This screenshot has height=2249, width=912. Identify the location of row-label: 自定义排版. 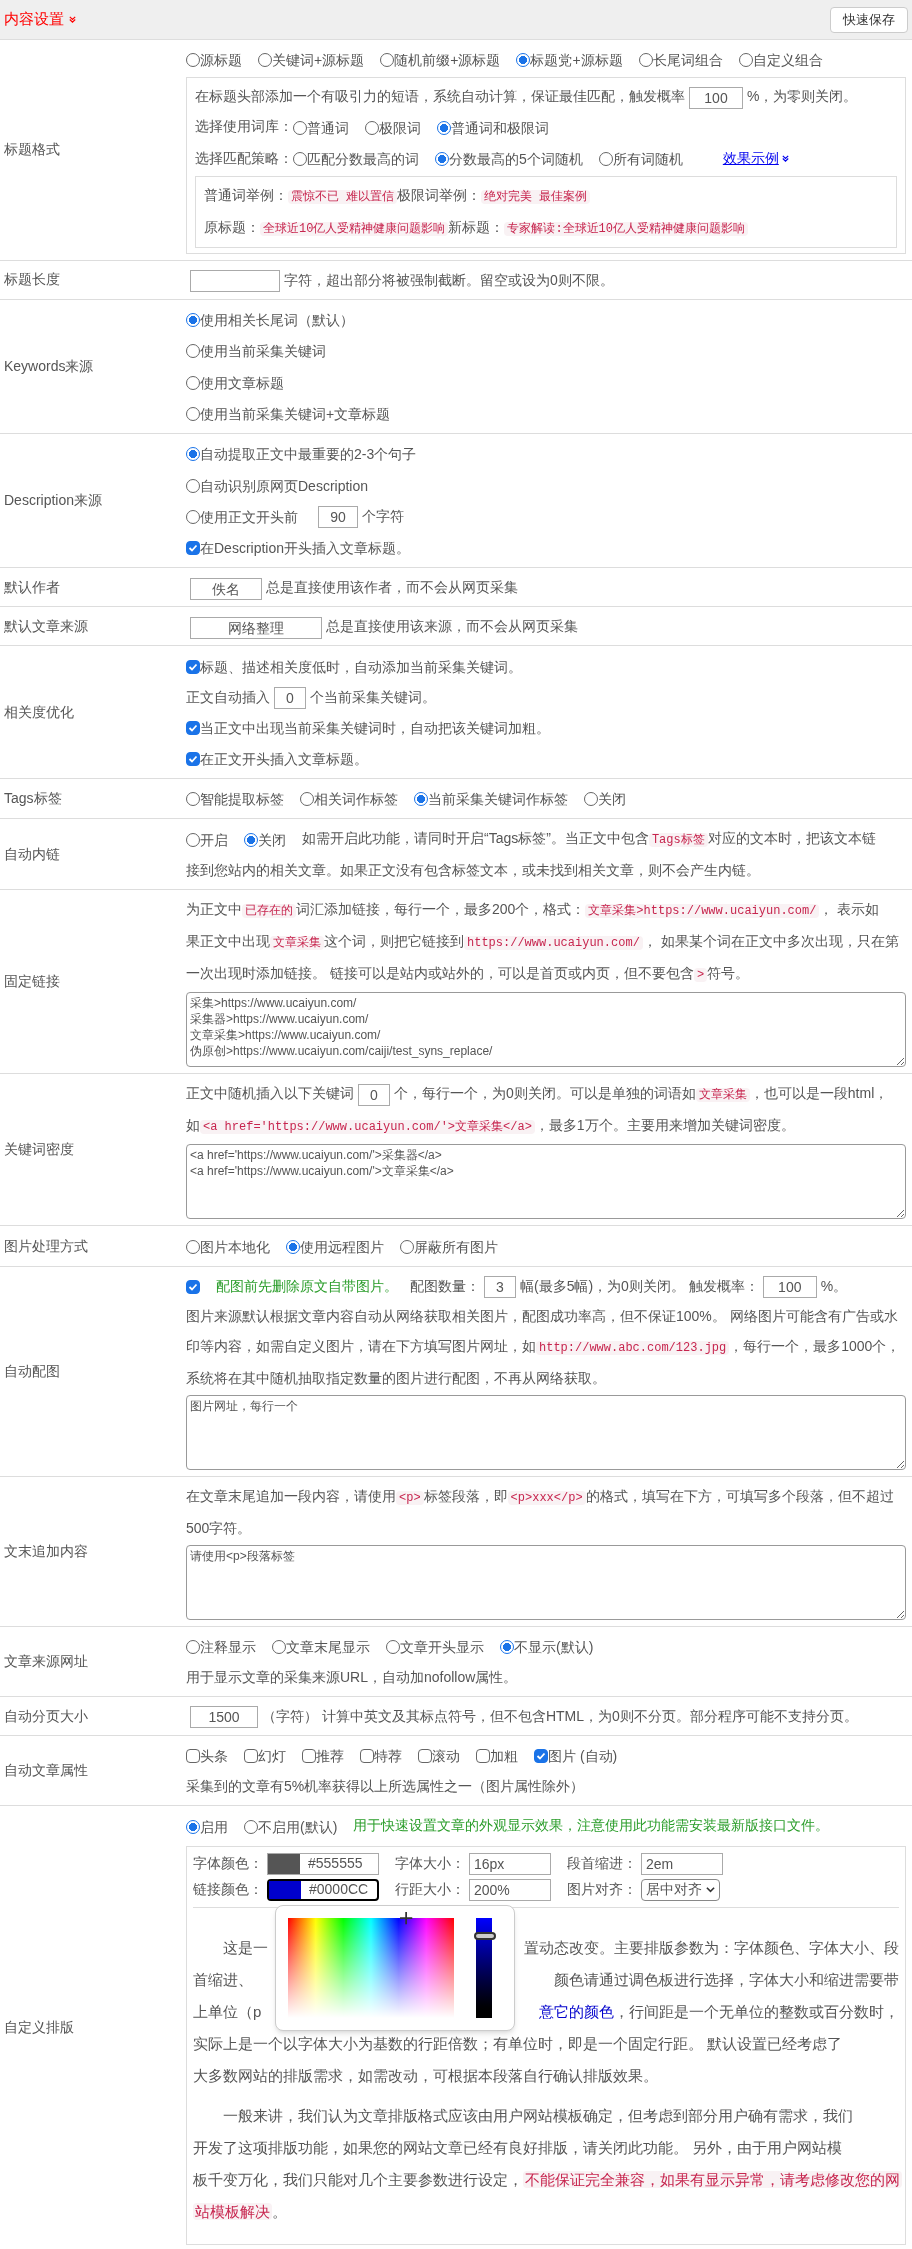
(39, 2027).